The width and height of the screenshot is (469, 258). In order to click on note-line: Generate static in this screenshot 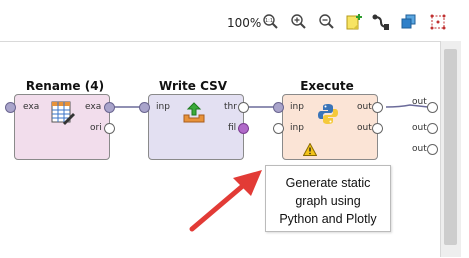, I will do `click(328, 183)`.